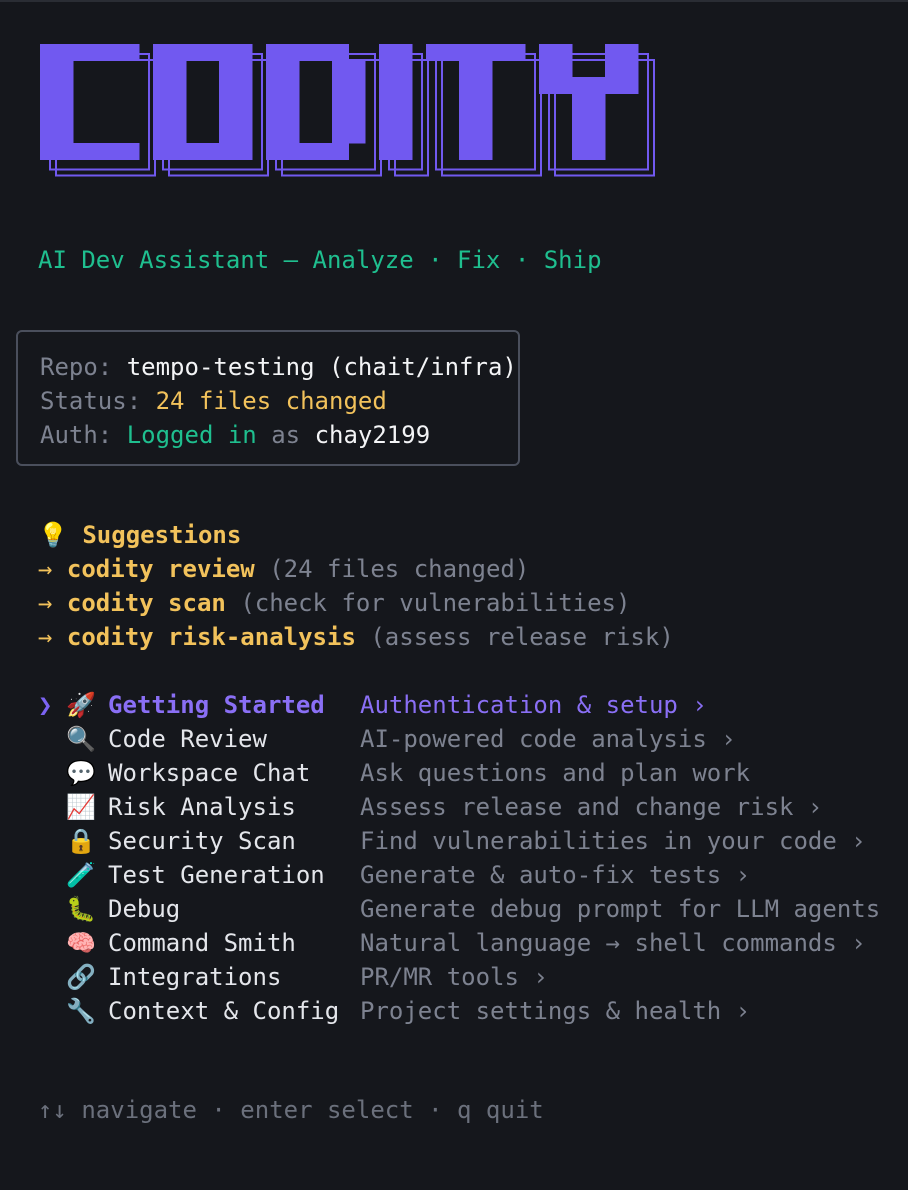 The height and width of the screenshot is (1190, 908). I want to click on menu-item-label: Context & Config, so click(224, 1011).